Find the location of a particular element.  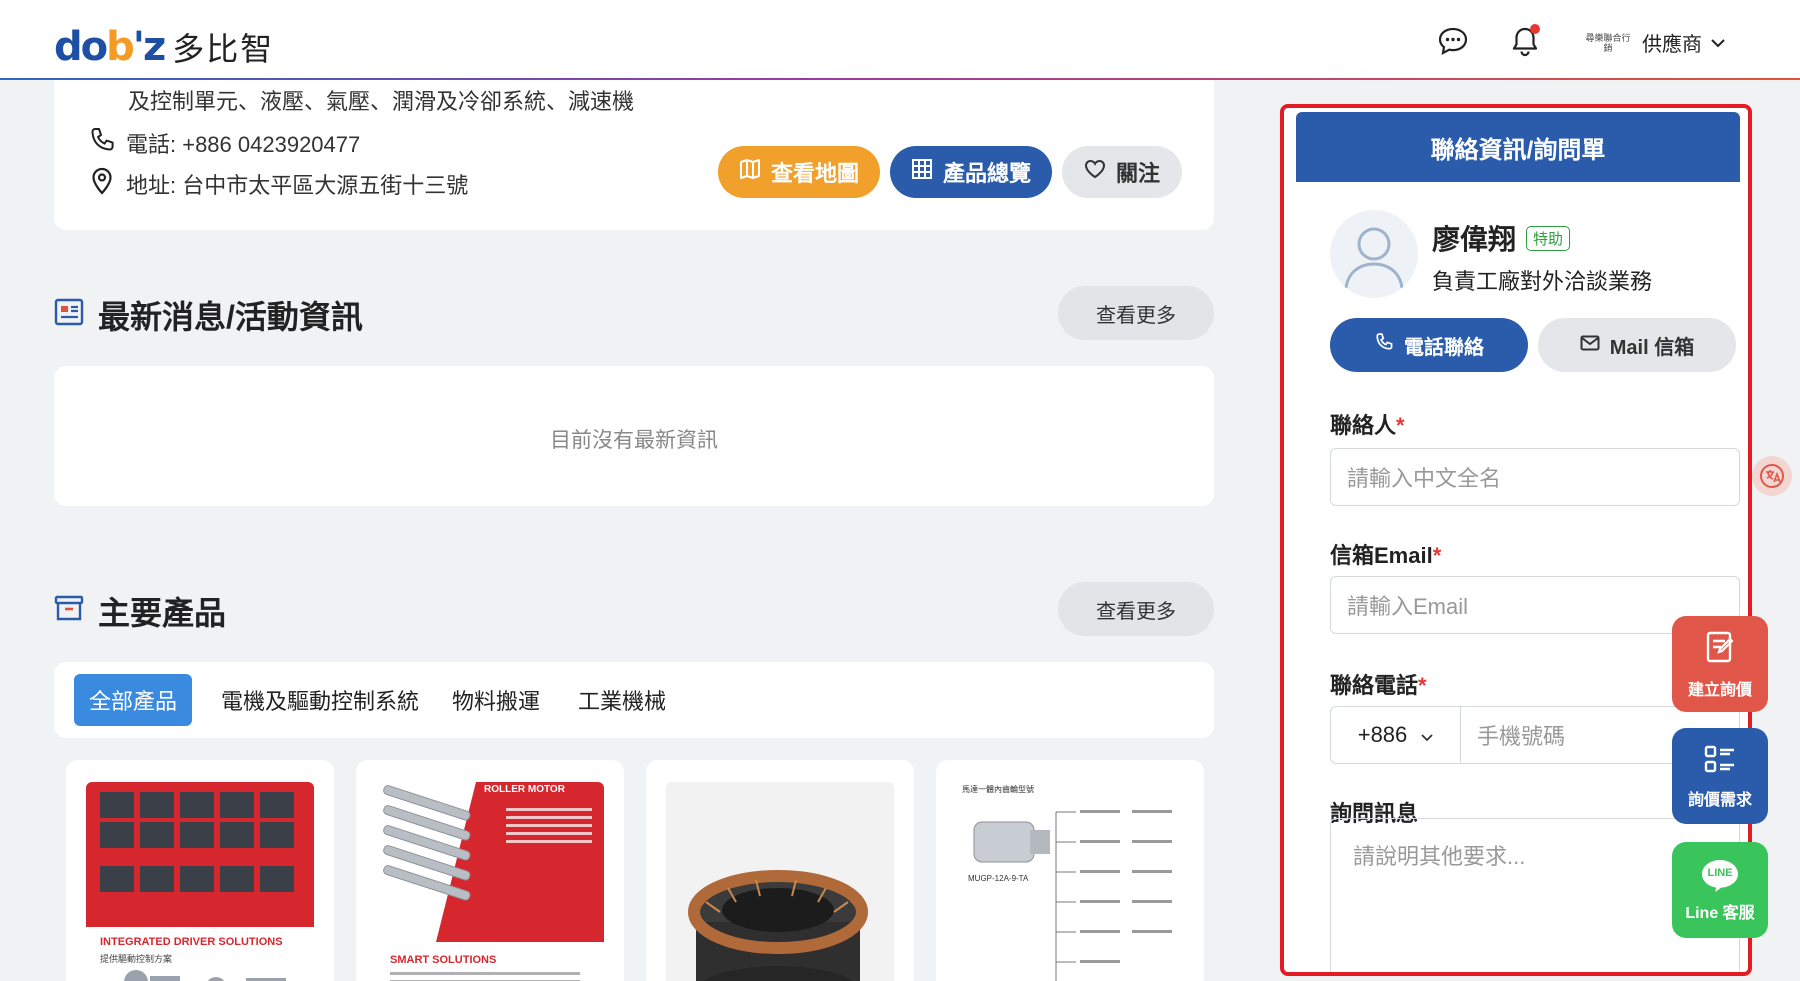

products-section-title: 主要產品 is located at coordinates (140, 611).